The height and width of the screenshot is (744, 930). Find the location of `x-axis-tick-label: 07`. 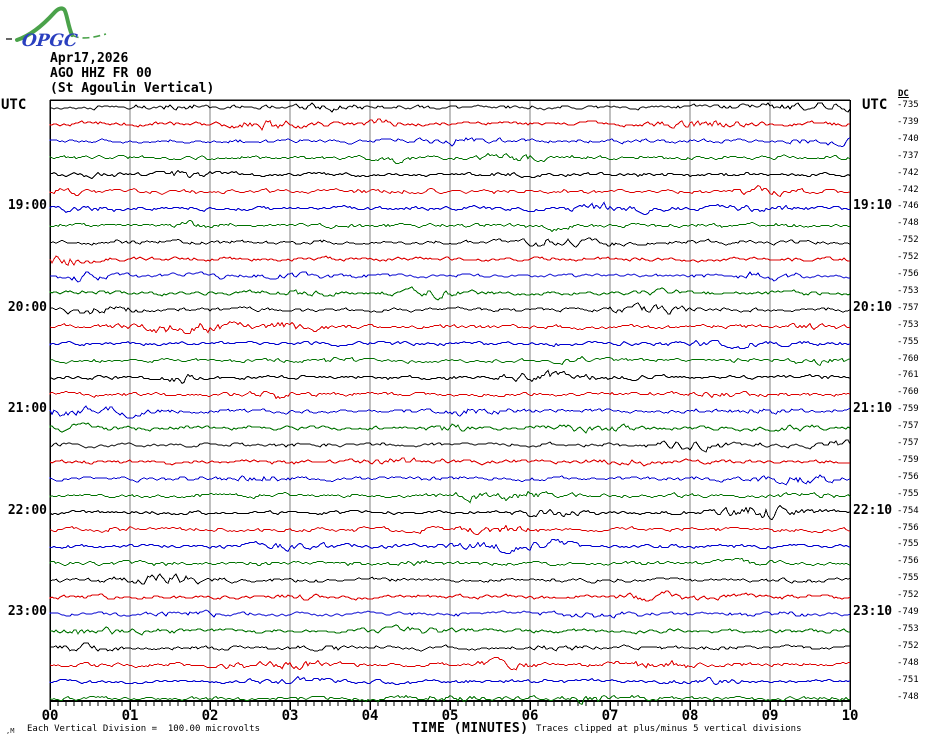

x-axis-tick-label: 07 is located at coordinates (610, 716).